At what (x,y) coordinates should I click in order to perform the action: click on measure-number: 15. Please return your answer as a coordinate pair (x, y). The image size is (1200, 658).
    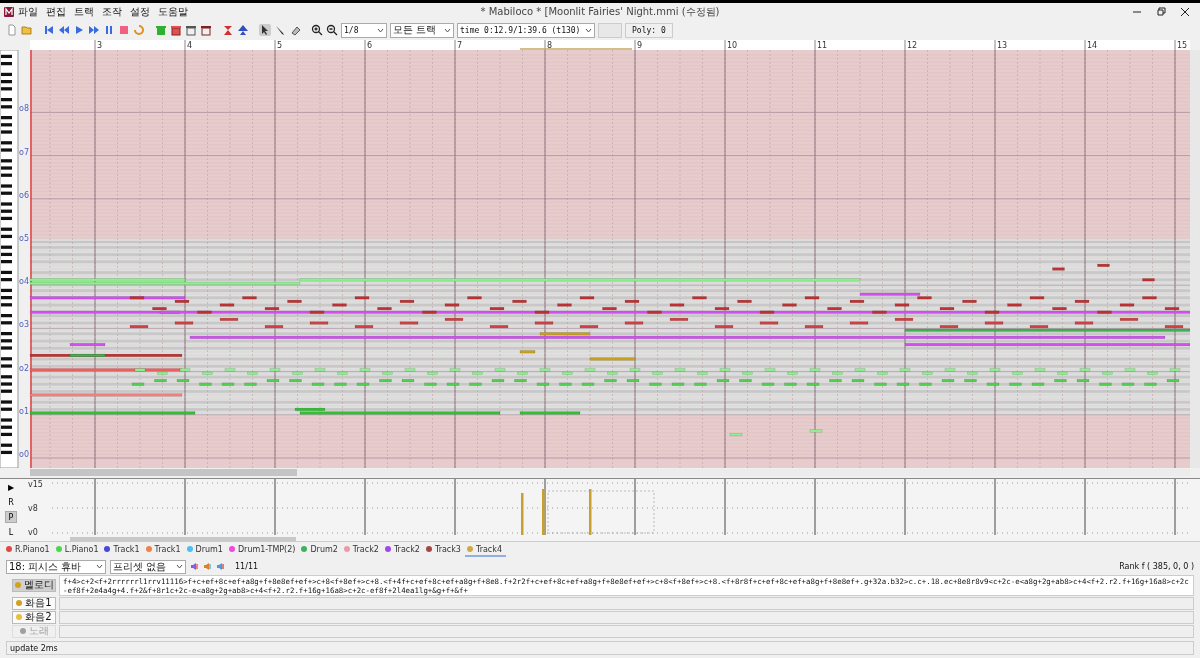
    Looking at the image, I should click on (1182, 45).